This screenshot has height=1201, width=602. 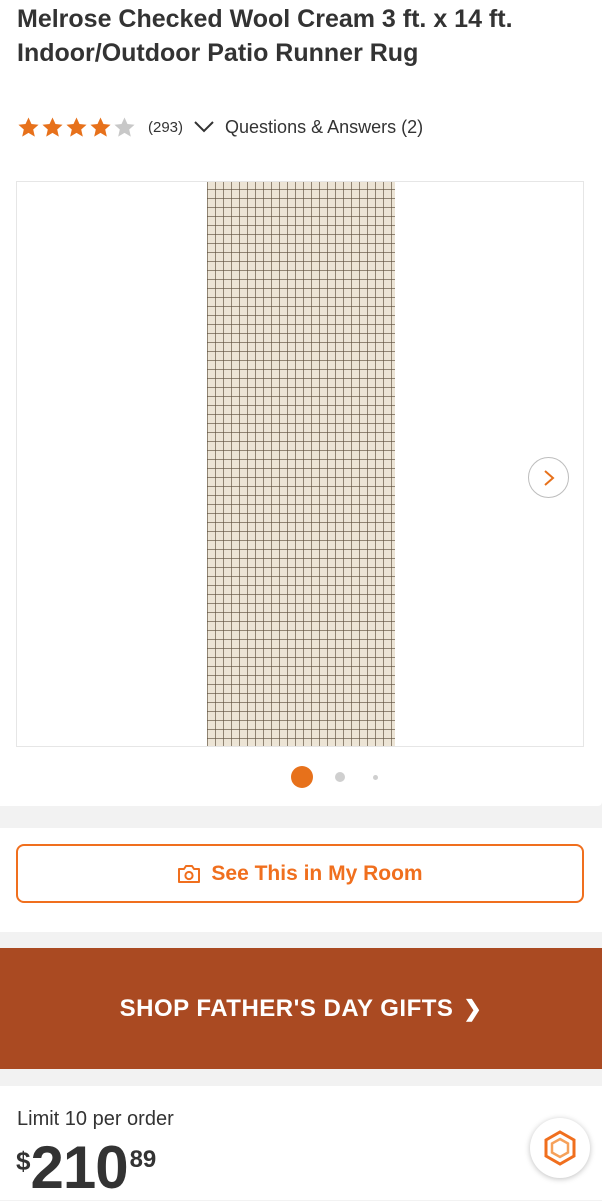 What do you see at coordinates (95, 1119) in the screenshot?
I see `order-limit-text: Limit 10 per order` at bounding box center [95, 1119].